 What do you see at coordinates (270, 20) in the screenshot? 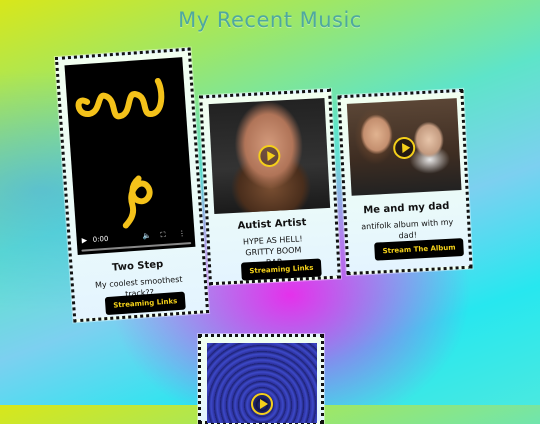
I see `page-title: My Recent Music` at bounding box center [270, 20].